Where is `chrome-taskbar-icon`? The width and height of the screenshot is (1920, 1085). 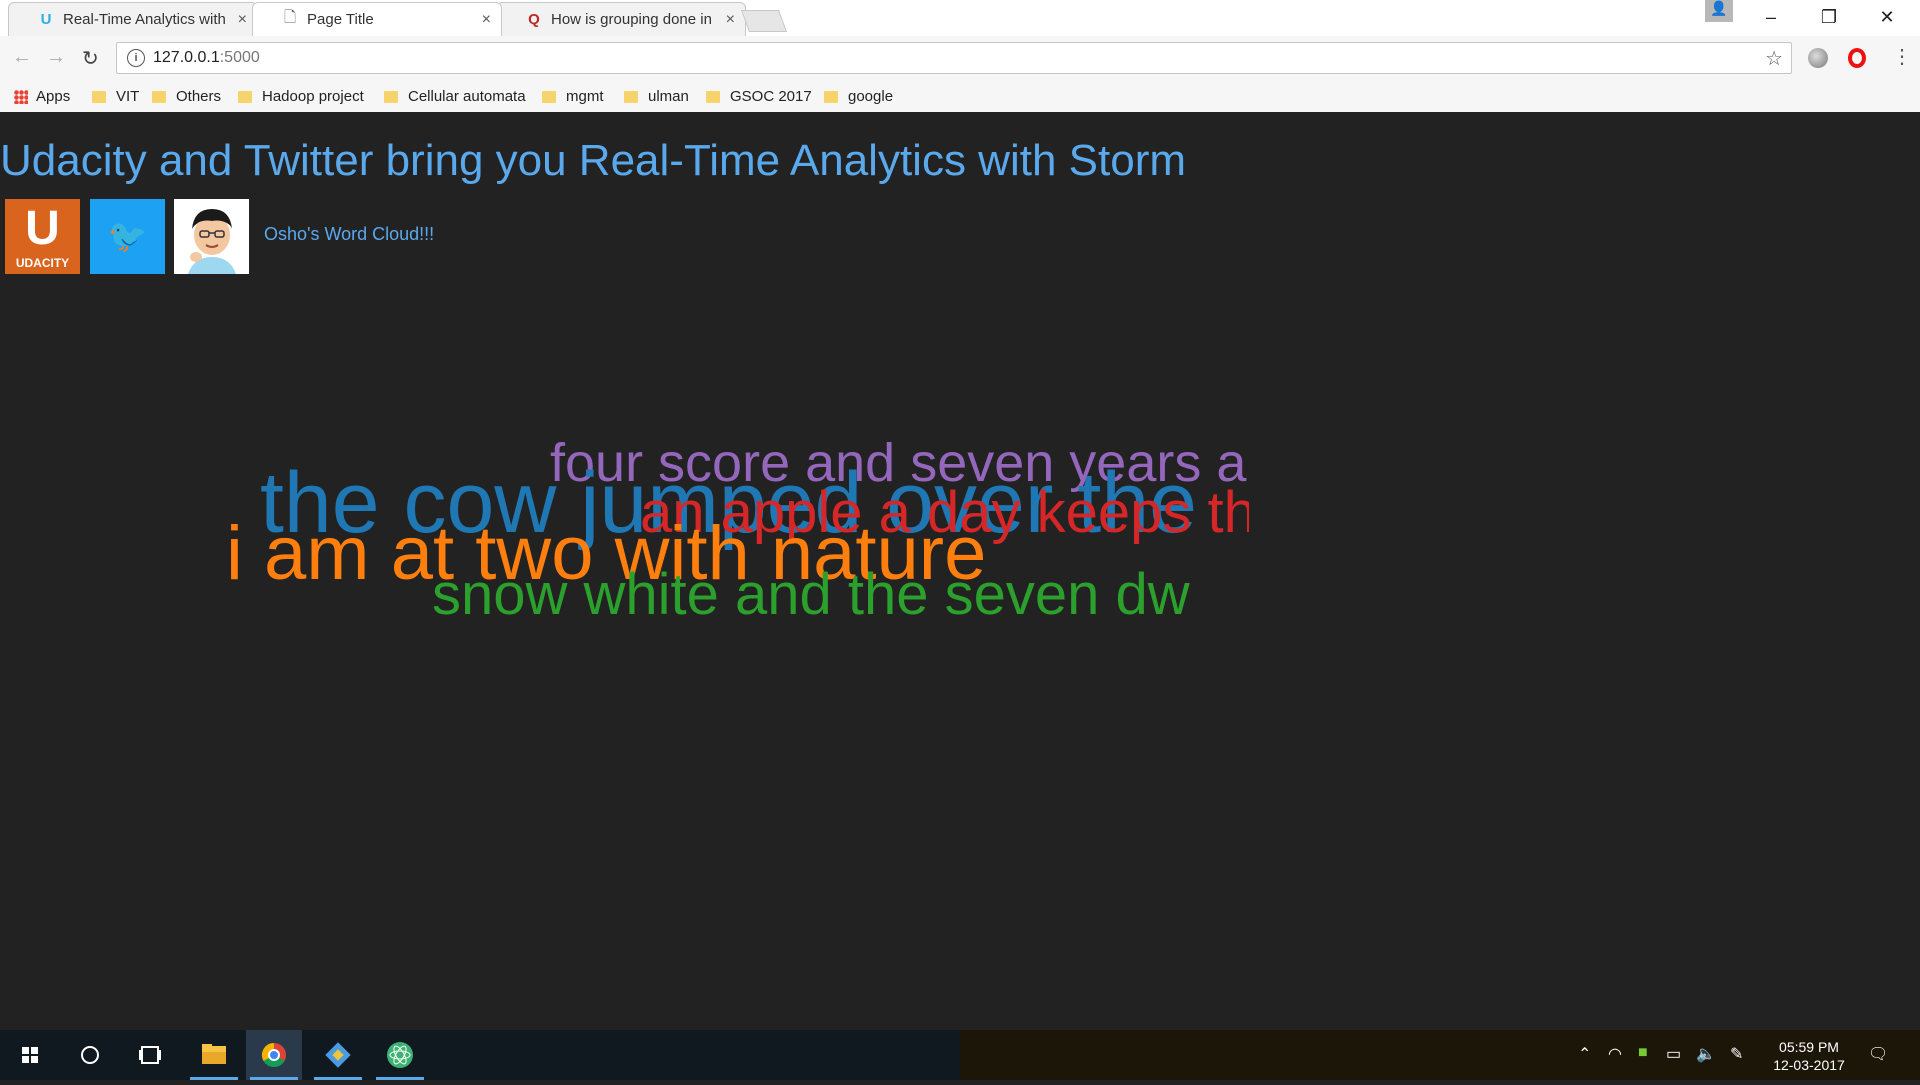 chrome-taskbar-icon is located at coordinates (274, 1055).